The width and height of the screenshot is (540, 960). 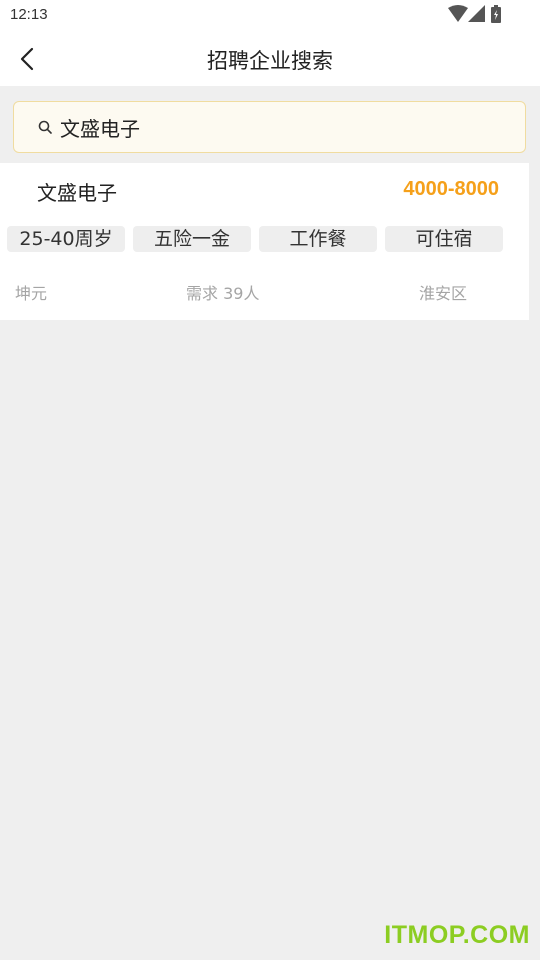 I want to click on watermark: ITMOP.COM, so click(x=457, y=935).